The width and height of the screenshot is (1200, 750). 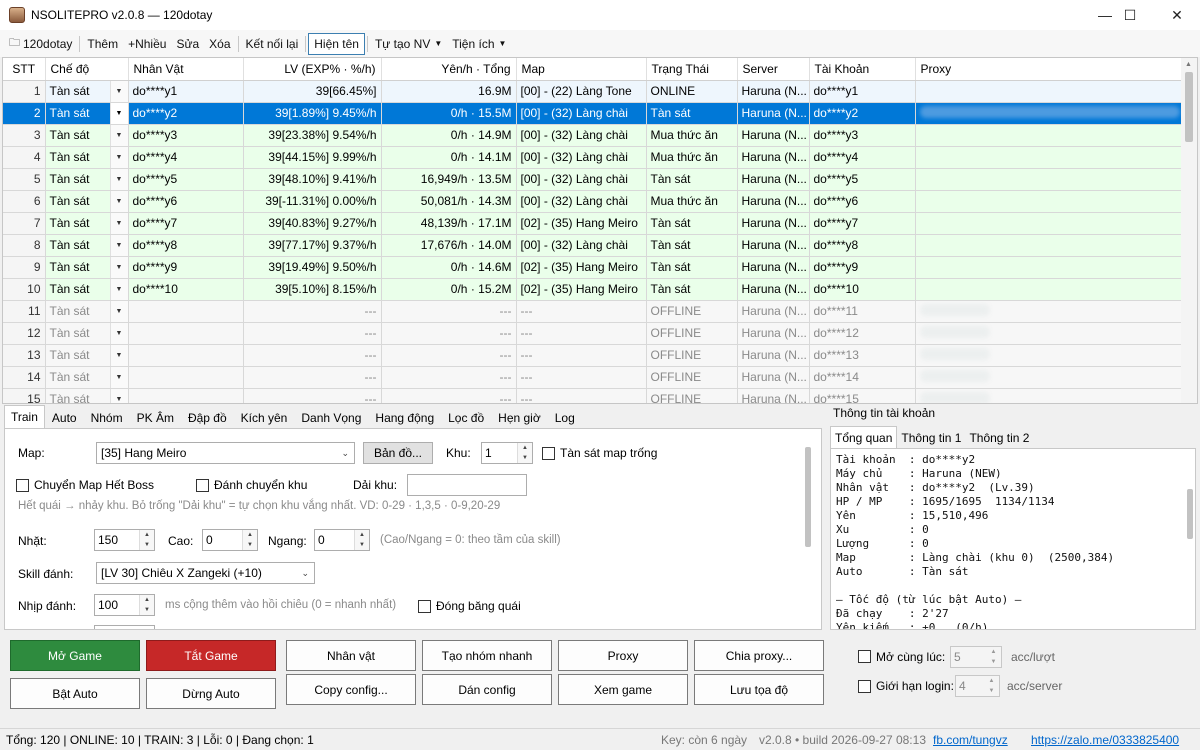 I want to click on danh-chuyen-khu-checkbox, so click(x=202, y=485).